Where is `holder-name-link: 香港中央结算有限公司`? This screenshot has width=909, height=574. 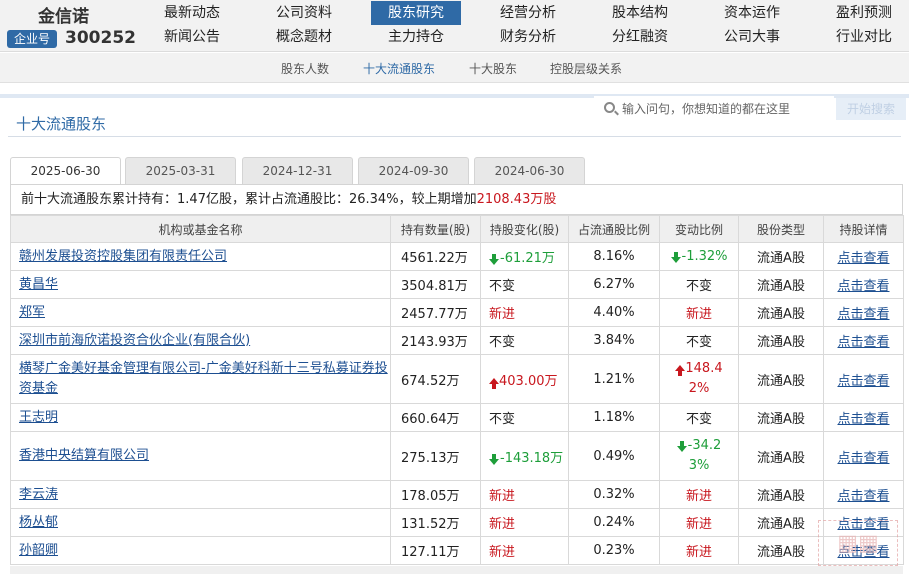
holder-name-link: 香港中央结算有限公司 is located at coordinates (84, 455).